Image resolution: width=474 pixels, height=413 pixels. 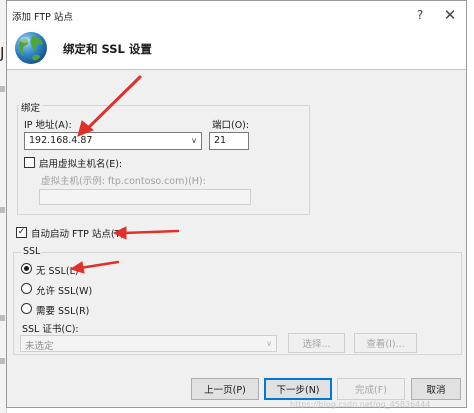 I want to click on page-heading: 绑定和 SSL 设置, so click(x=107, y=49).